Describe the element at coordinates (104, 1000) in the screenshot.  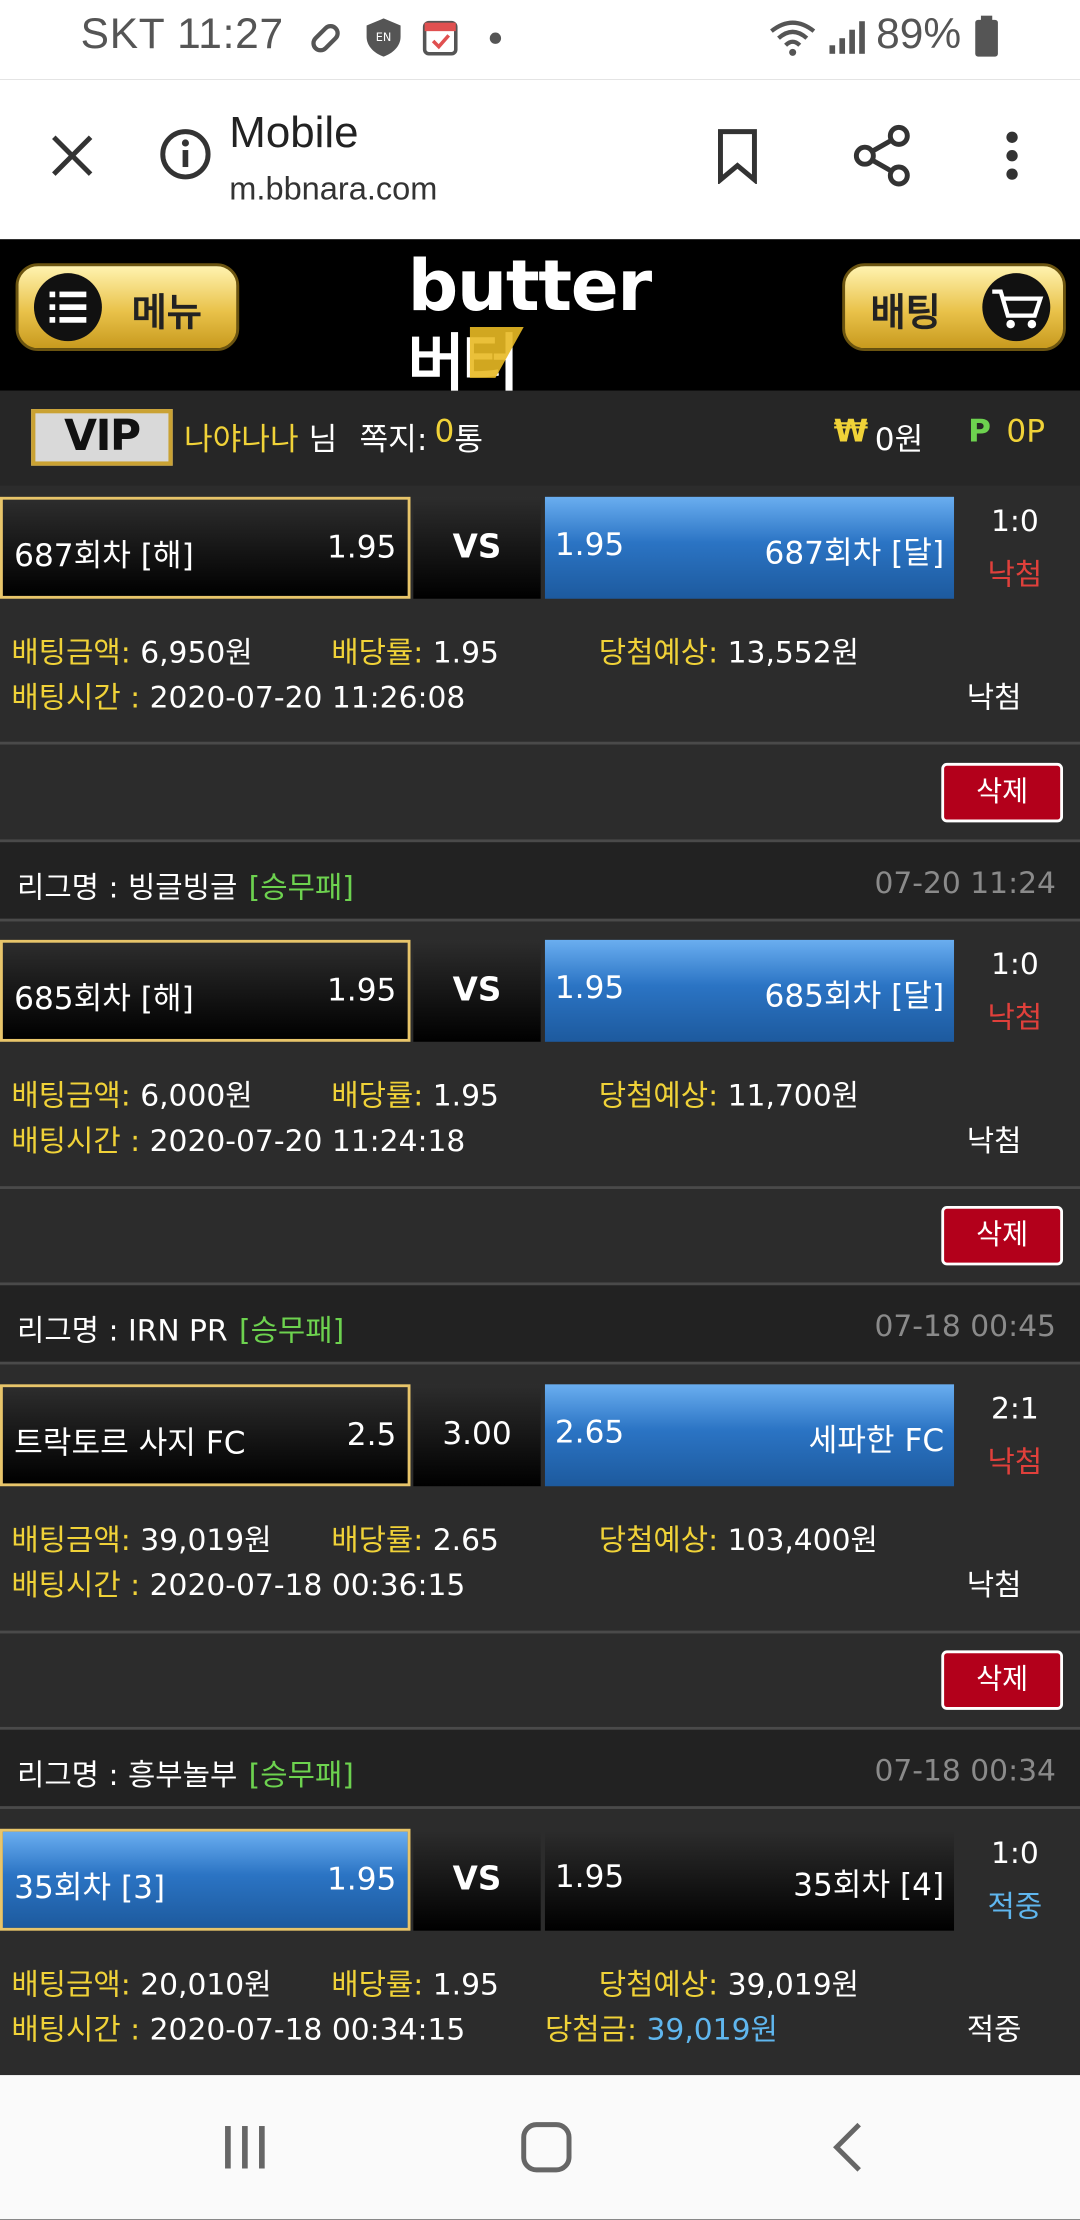
I see `home-team-name: 685회차 [해]` at that location.